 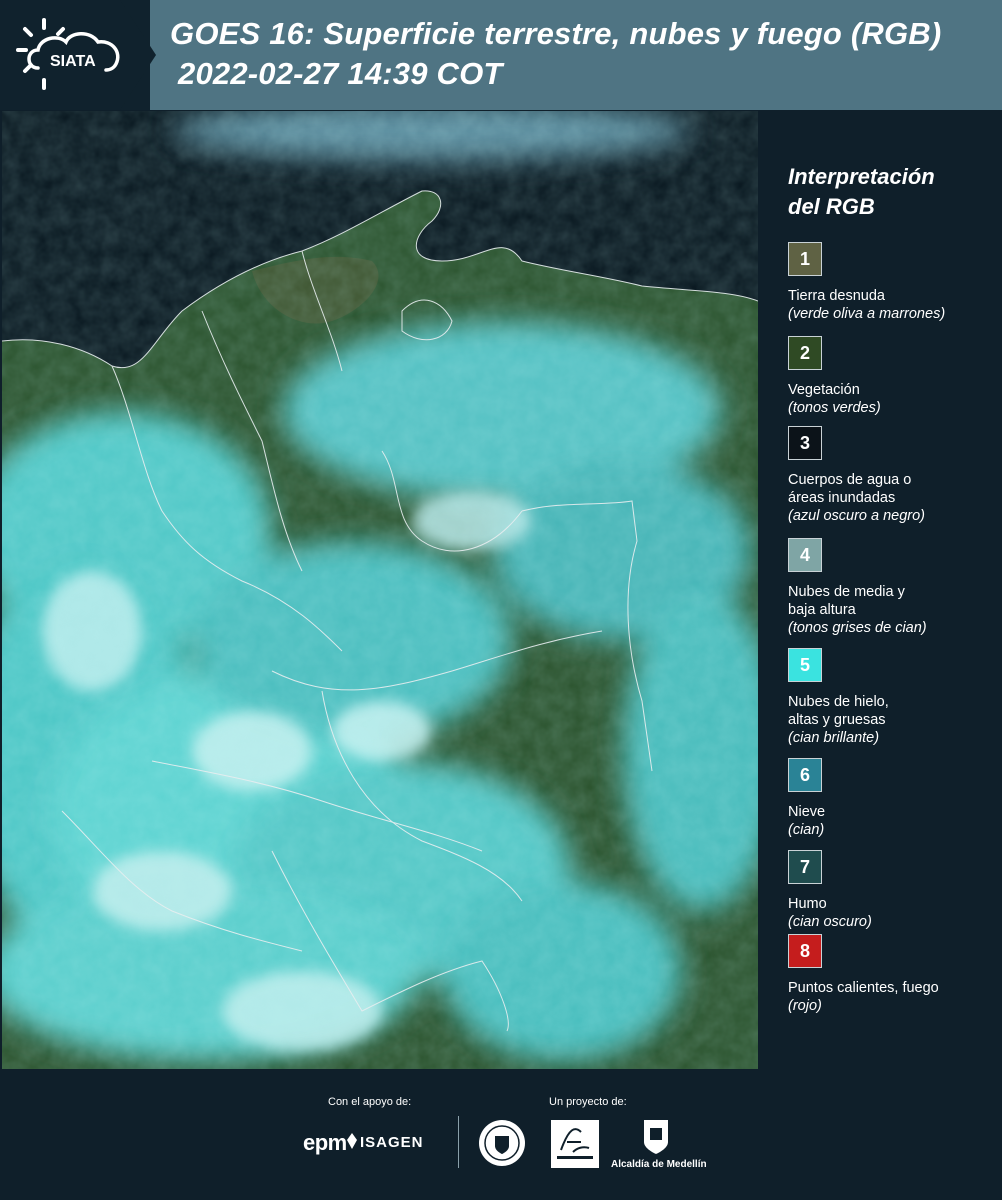 I want to click on siata-logo-text: SIATA, so click(x=73, y=61).